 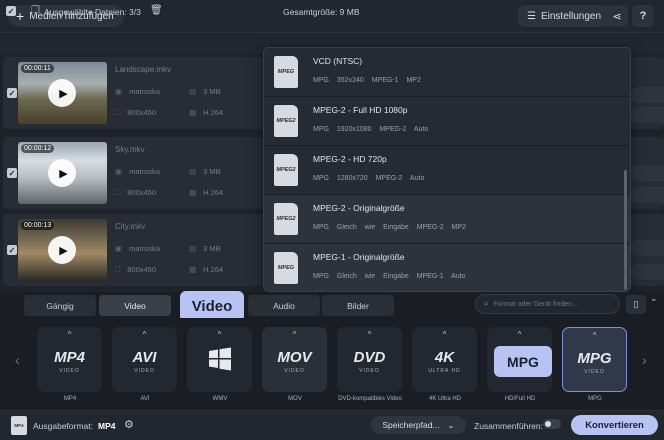 What do you see at coordinates (17, 360) in the screenshot?
I see `chevron-left-icon: ‹` at bounding box center [17, 360].